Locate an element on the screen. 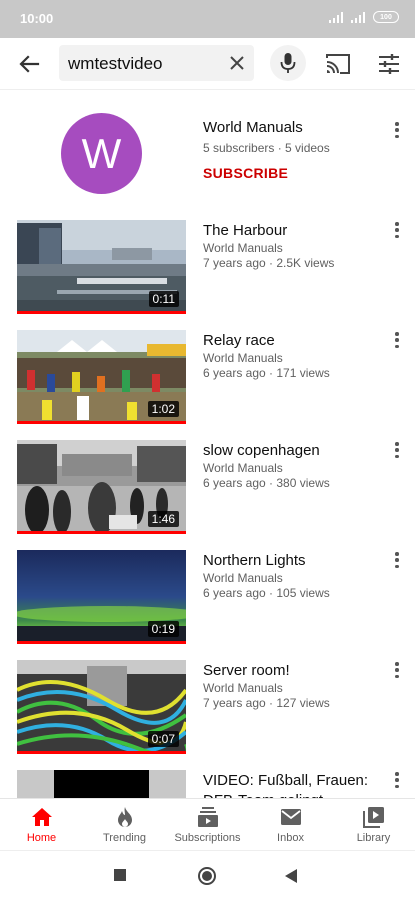 This screenshot has width=415, height=900. filter-icon is located at coordinates (389, 64).